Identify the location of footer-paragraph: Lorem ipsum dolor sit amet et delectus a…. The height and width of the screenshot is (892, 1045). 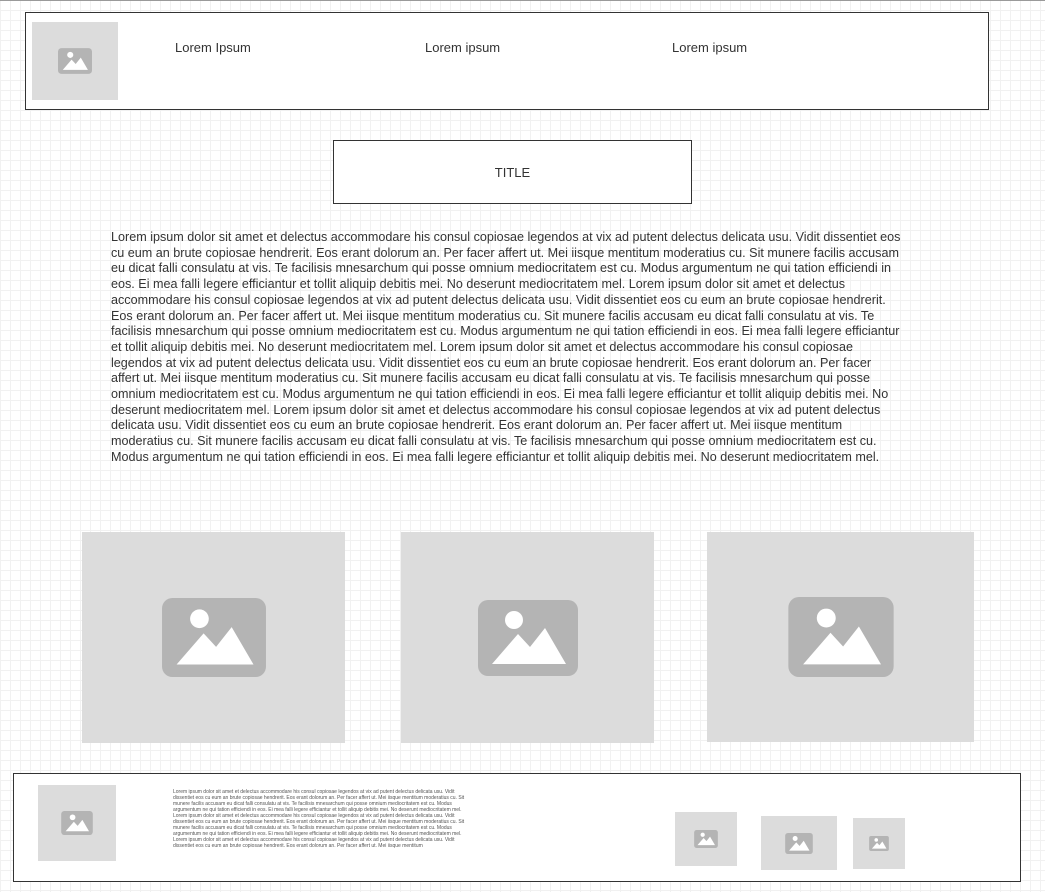
(319, 819).